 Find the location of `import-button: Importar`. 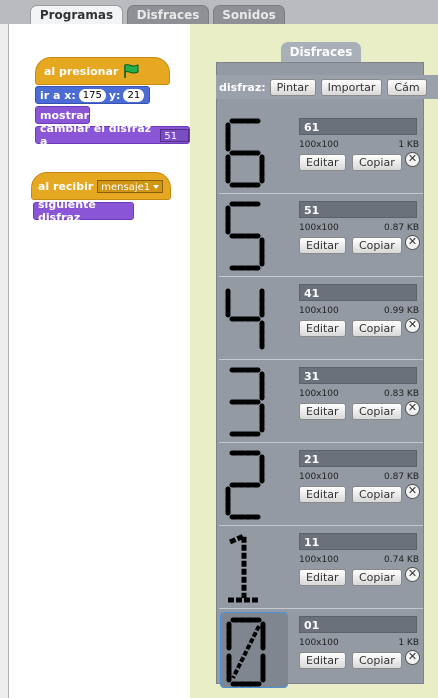

import-button: Importar is located at coordinates (351, 87).